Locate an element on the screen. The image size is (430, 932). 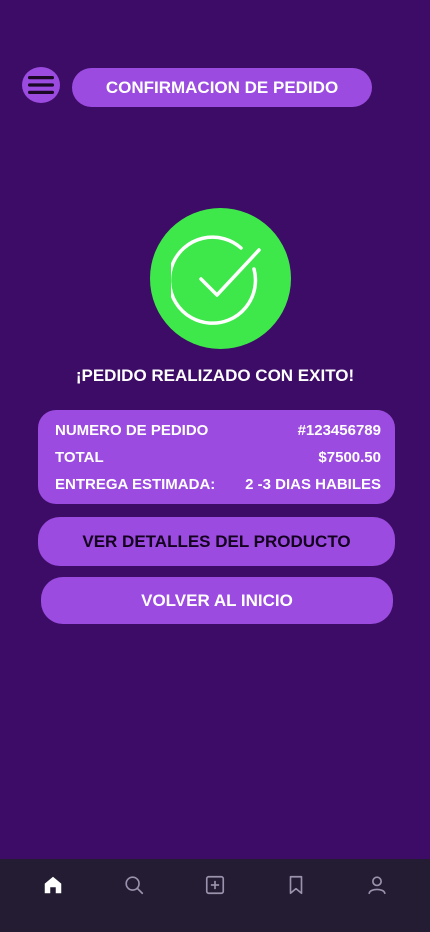
view-product-details-button: VER DETALLES DEL PRODUCTO is located at coordinates (216, 541).